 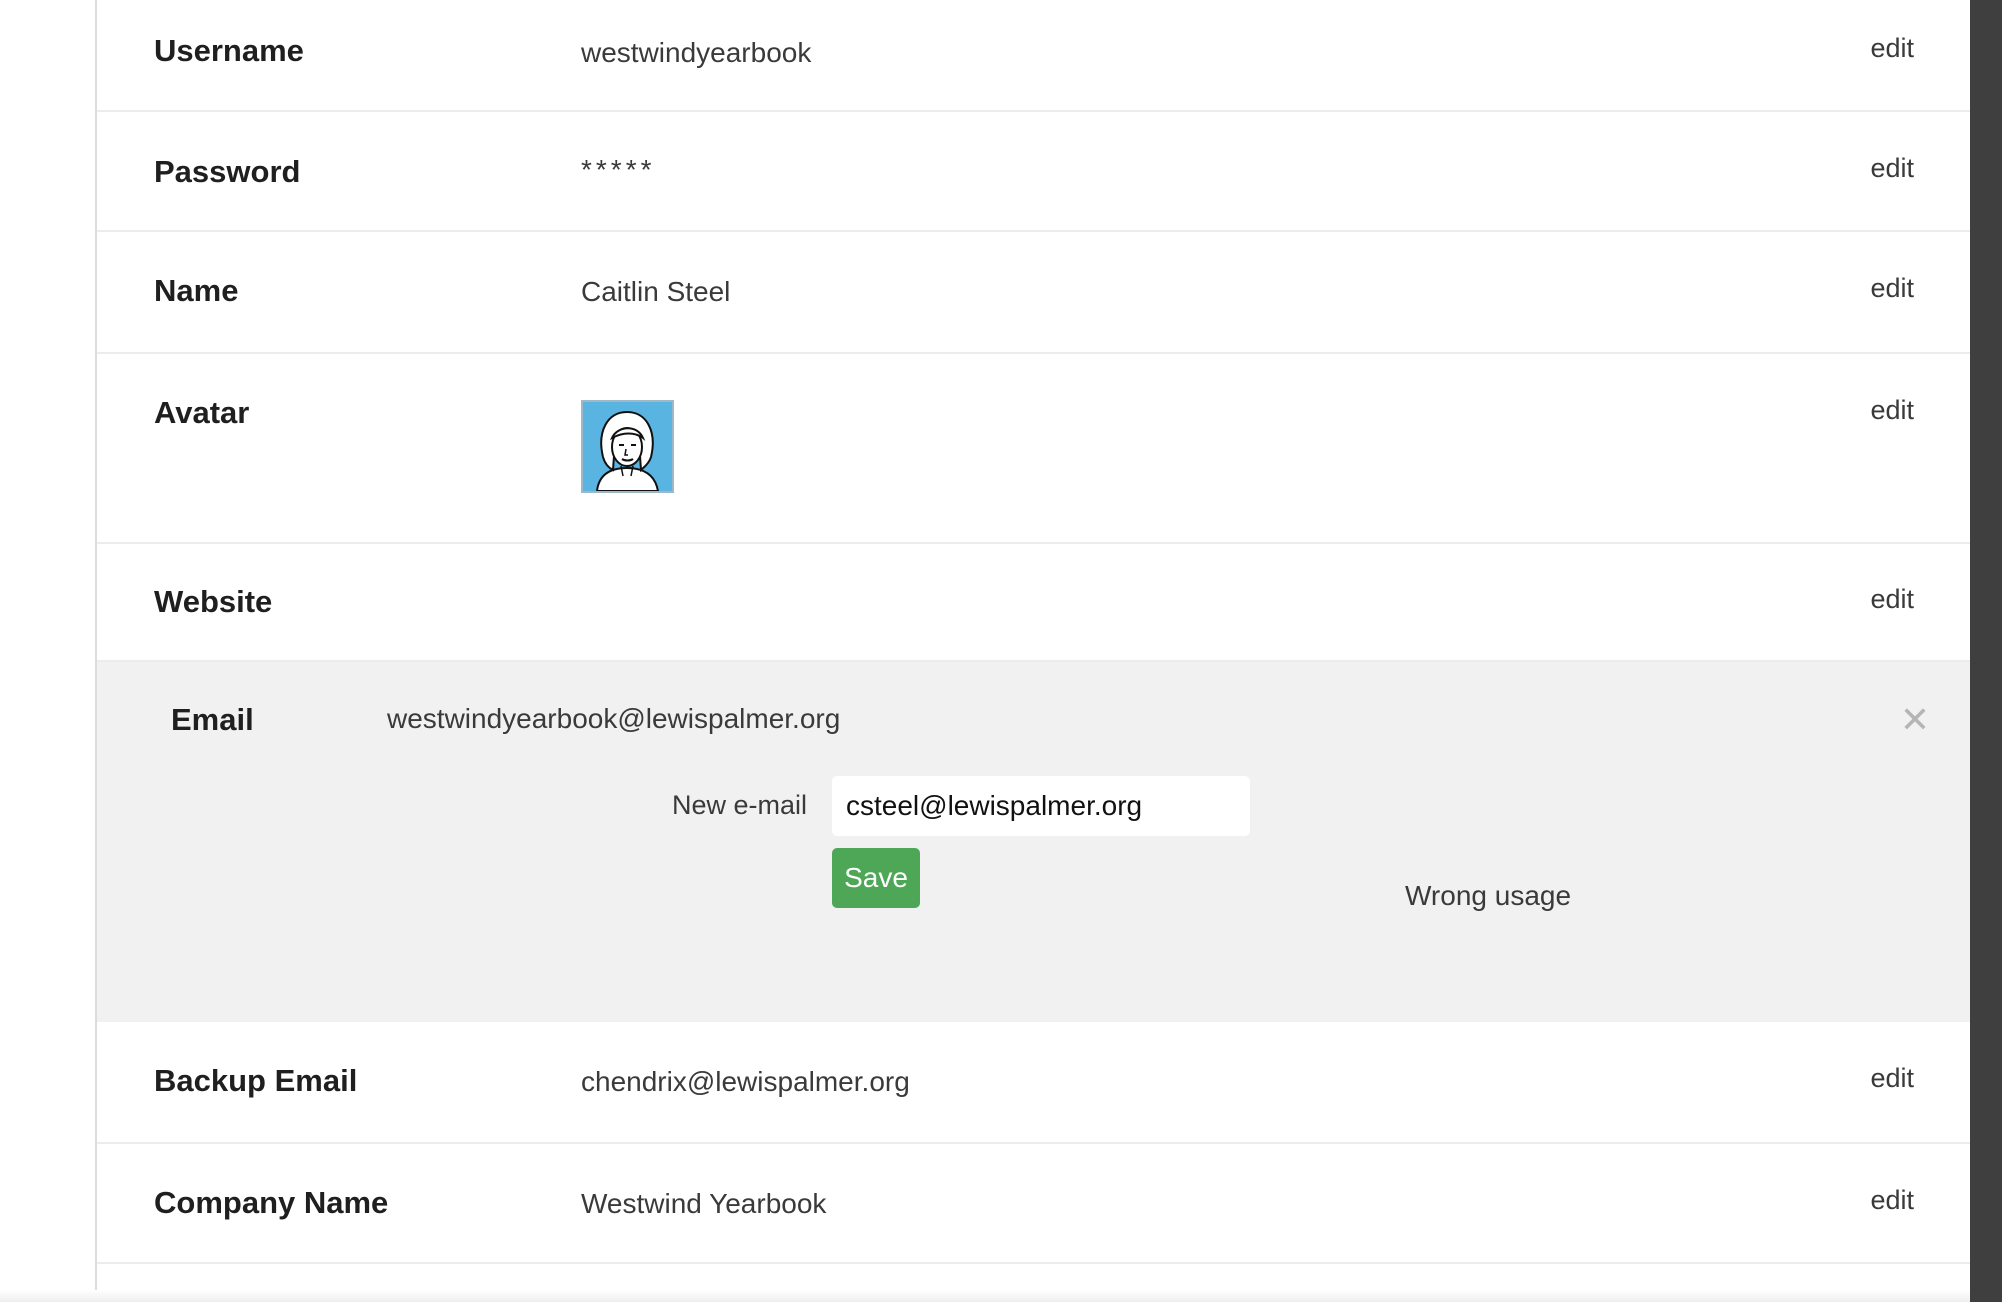 I want to click on save-button: Save, so click(x=876, y=878).